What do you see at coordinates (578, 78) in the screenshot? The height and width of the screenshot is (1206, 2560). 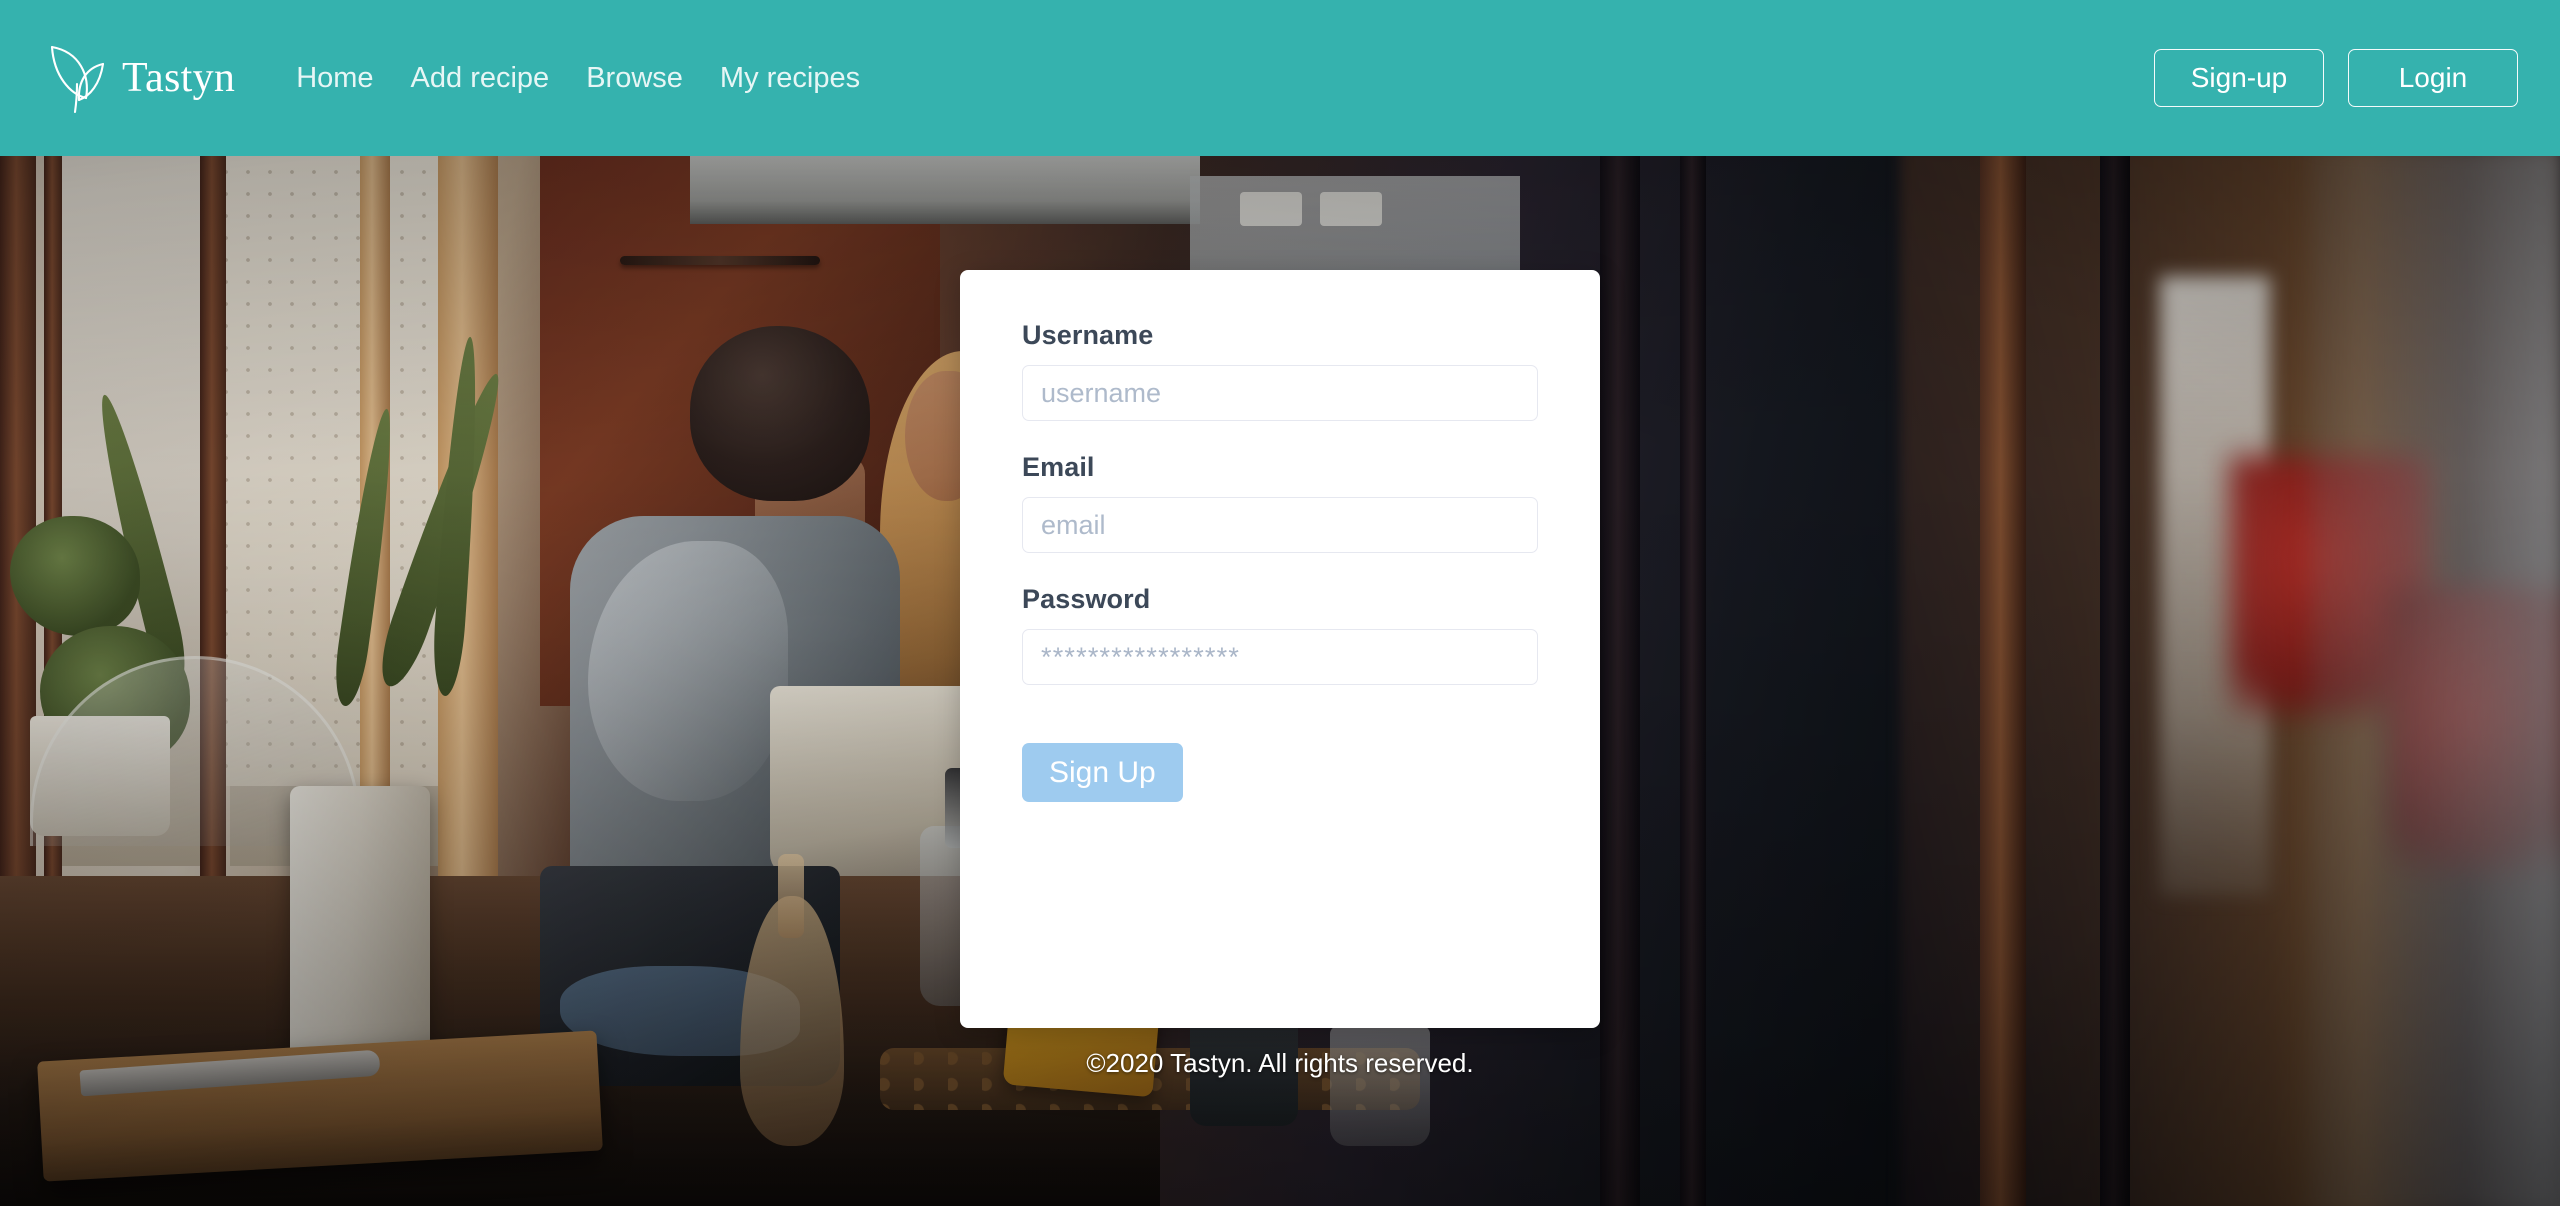 I see `nav-links: Home Add recipe Browse My recipes` at bounding box center [578, 78].